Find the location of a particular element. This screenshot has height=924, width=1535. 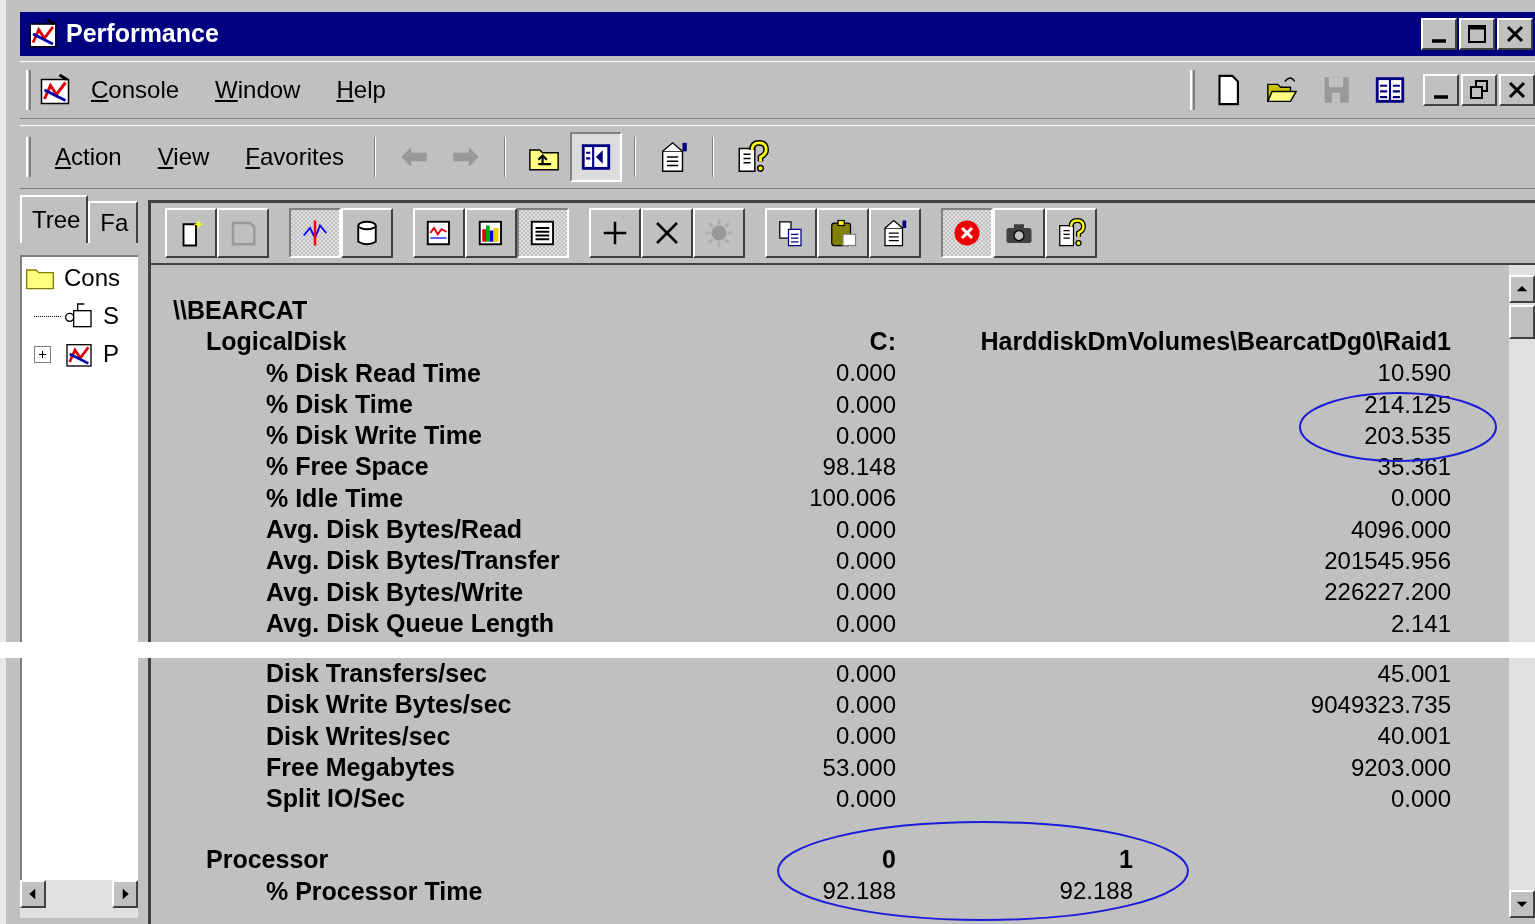

counter-value: 226227.200 is located at coordinates (1387, 592).